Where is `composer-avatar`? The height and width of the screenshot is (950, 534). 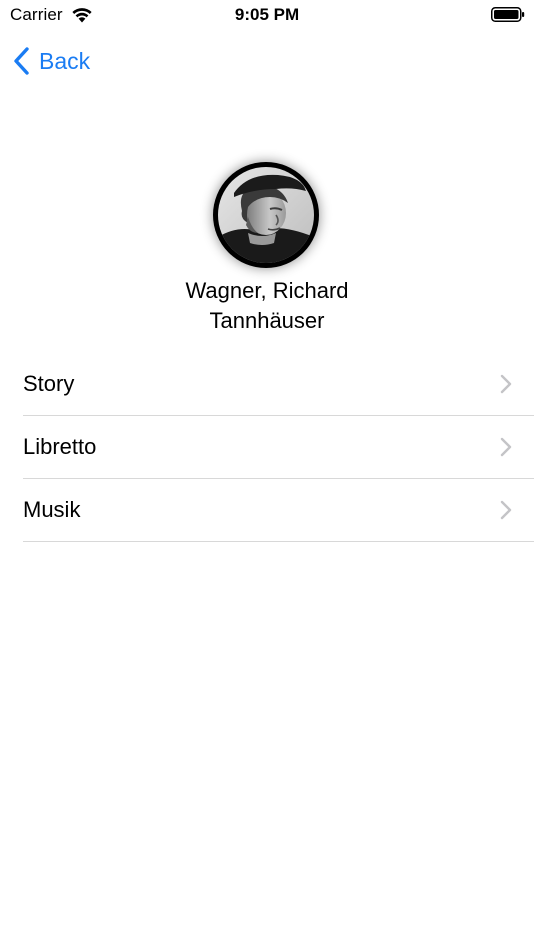 composer-avatar is located at coordinates (266, 215).